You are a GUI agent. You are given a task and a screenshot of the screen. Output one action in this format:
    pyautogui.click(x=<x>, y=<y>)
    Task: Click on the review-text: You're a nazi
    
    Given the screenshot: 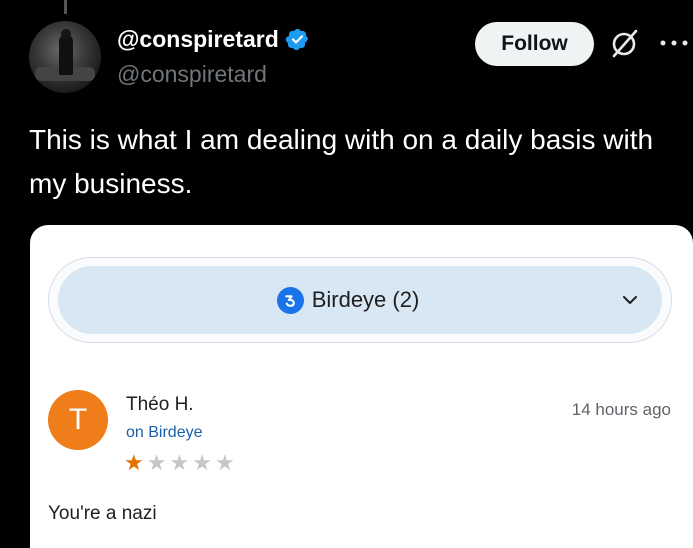 What is the action you would take?
    pyautogui.click(x=102, y=513)
    